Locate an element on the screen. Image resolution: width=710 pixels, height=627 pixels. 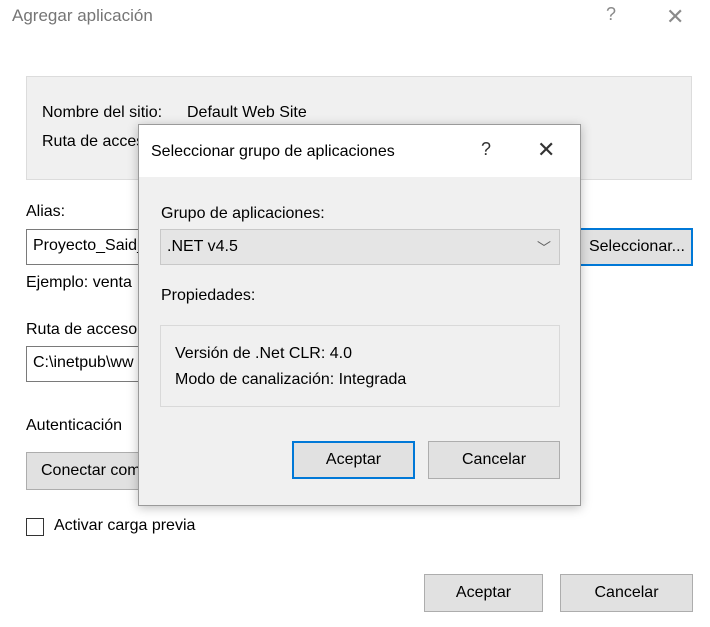
app-pool-select: .NET v4.5 ﹀ is located at coordinates (360, 247).